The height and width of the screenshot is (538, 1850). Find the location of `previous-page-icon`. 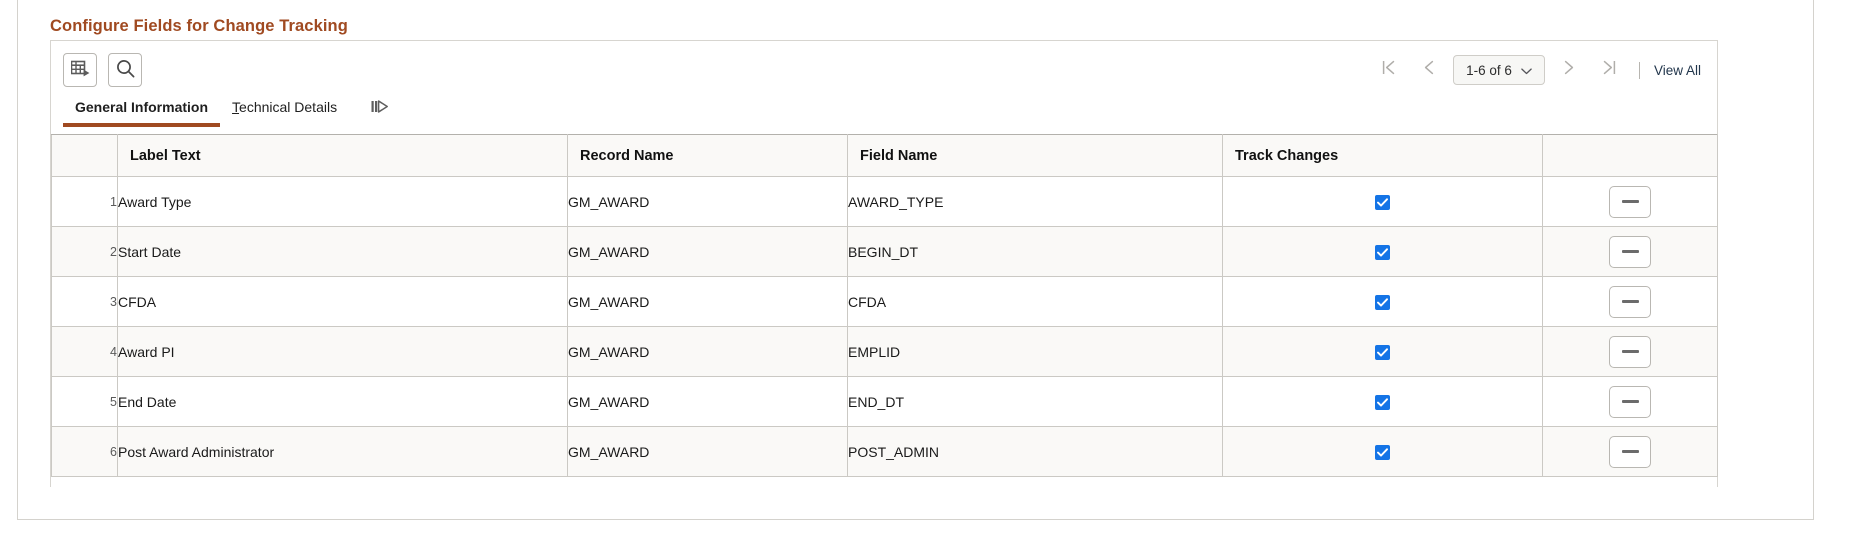

previous-page-icon is located at coordinates (1429, 70).